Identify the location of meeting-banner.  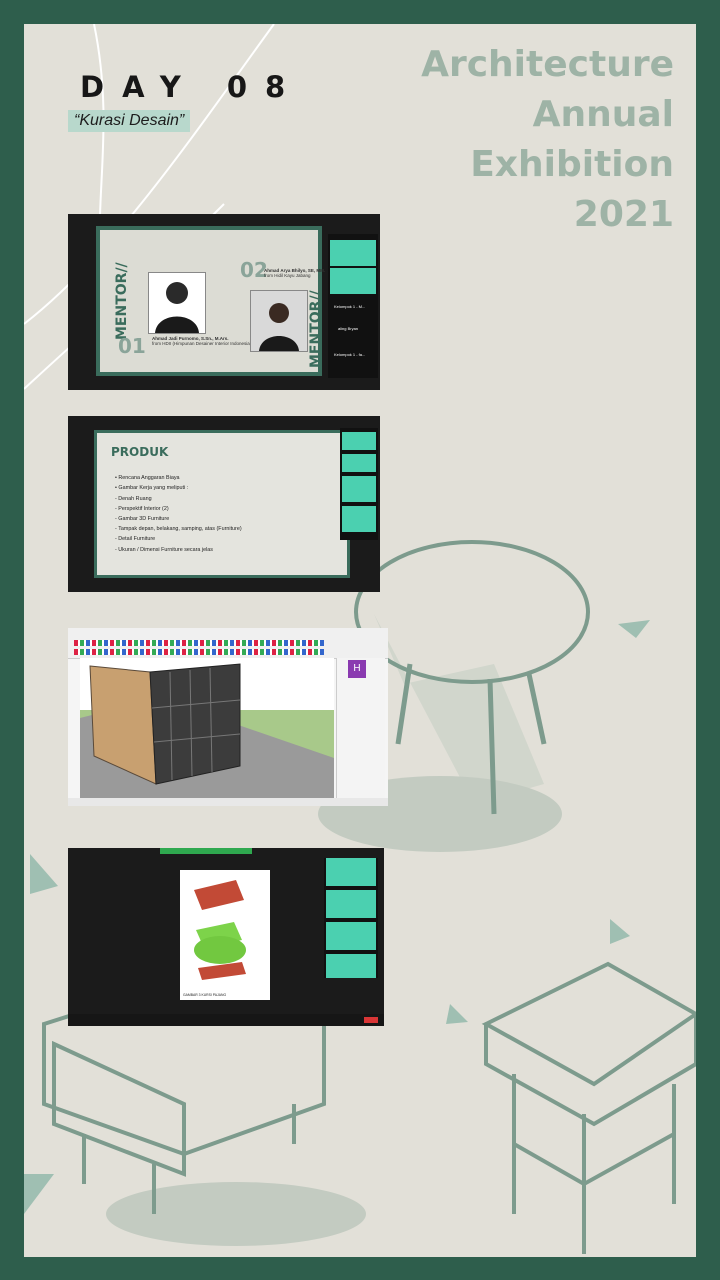
(206, 851).